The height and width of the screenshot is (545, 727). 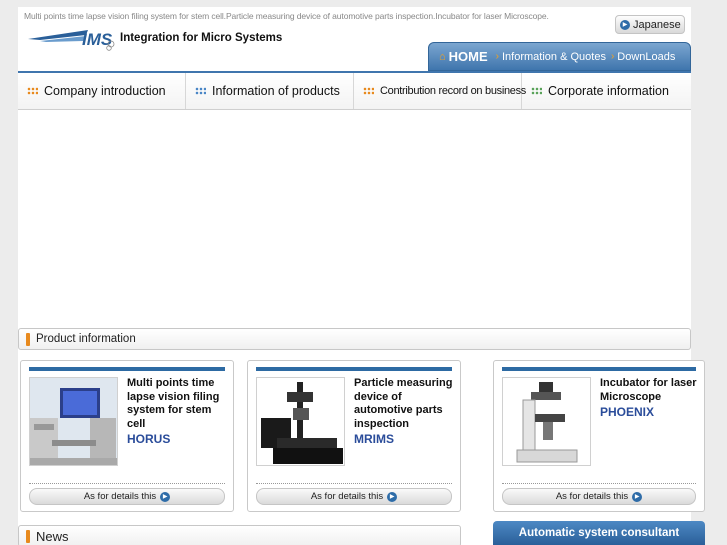 I want to click on details-button-horus: As for details this ▶, so click(x=127, y=496).